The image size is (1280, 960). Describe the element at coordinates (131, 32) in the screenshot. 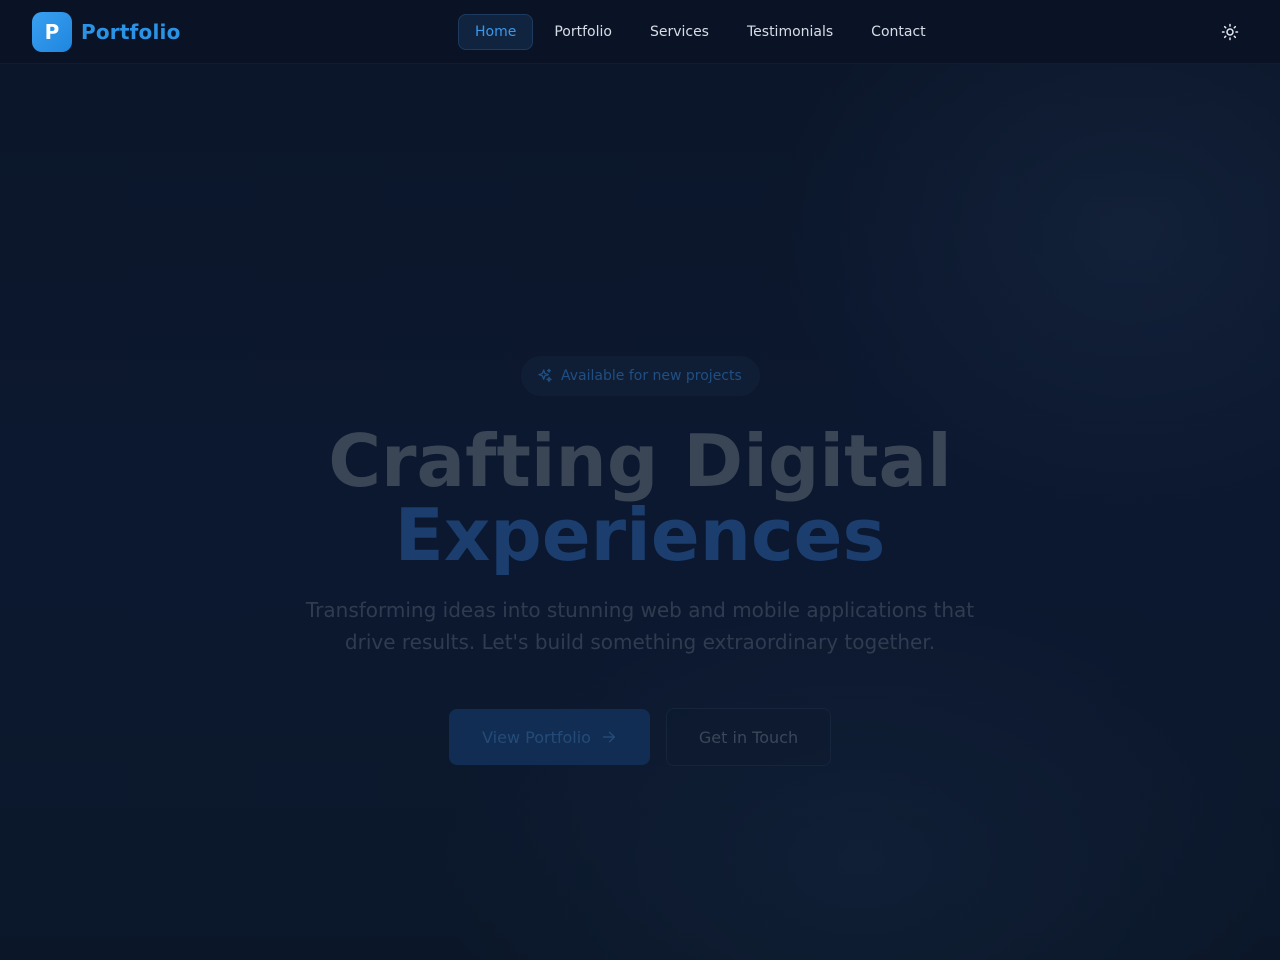

I see `brand-name: Portfolio` at that location.